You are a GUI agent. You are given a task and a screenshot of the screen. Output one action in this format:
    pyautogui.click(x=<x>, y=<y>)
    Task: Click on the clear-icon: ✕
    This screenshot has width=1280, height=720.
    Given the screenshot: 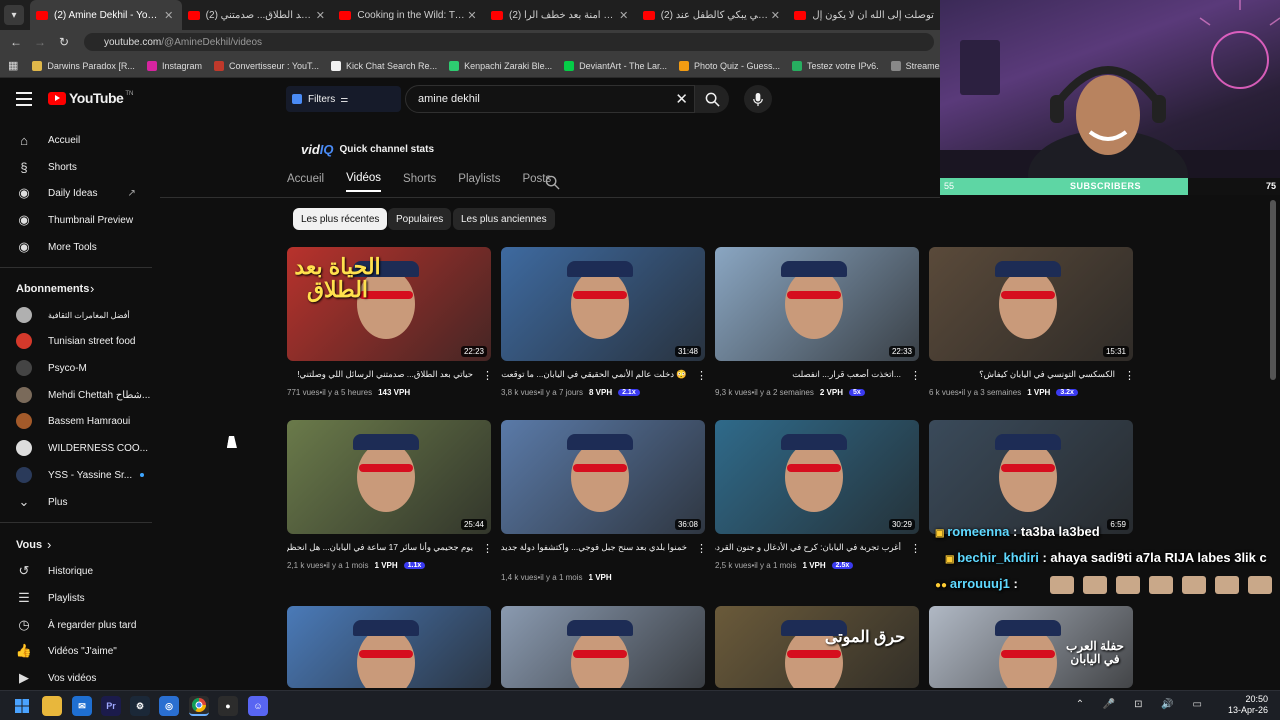 What is the action you would take?
    pyautogui.click(x=681, y=99)
    